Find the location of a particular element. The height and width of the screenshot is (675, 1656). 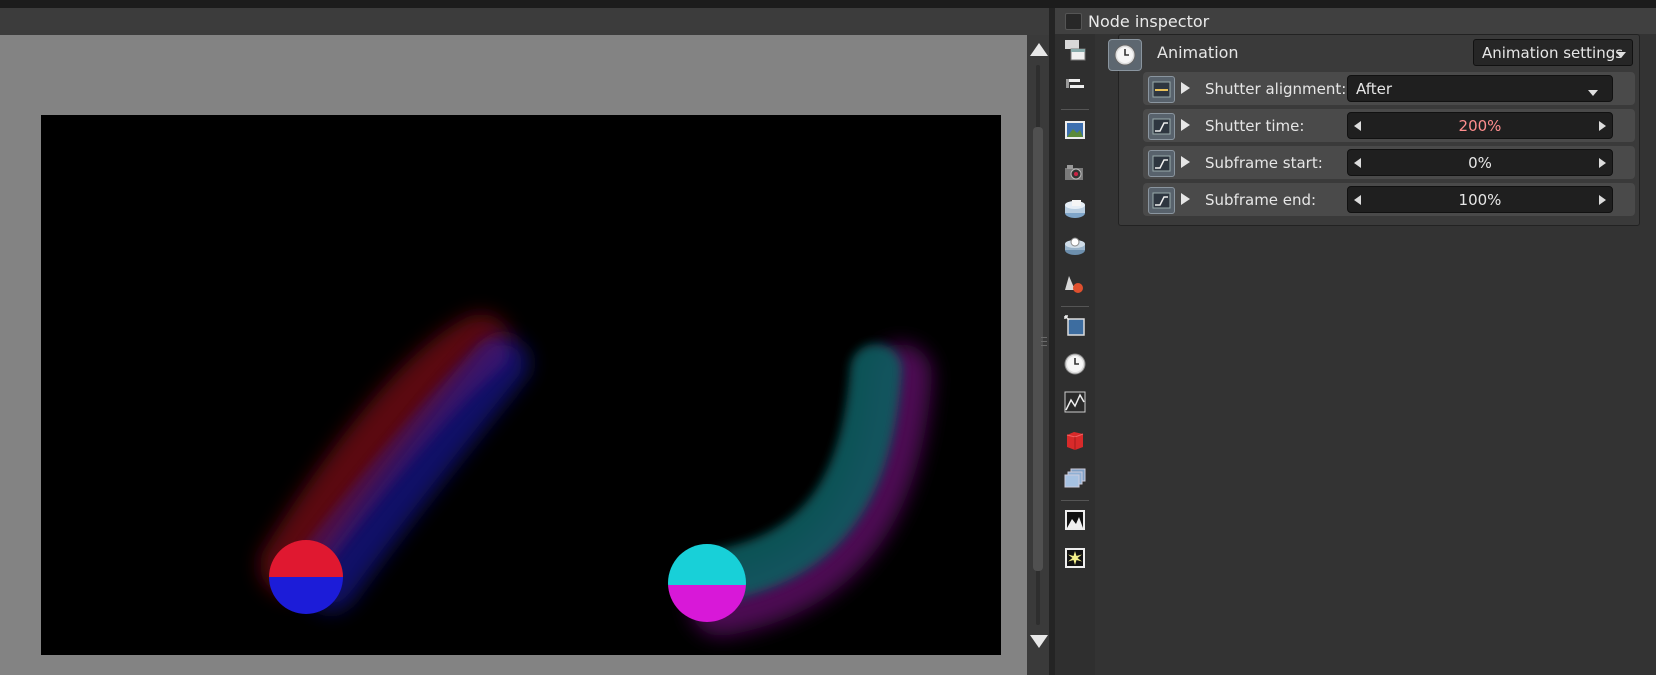

animation-settings-dropdown: Animation settings is located at coordinates (1553, 52).